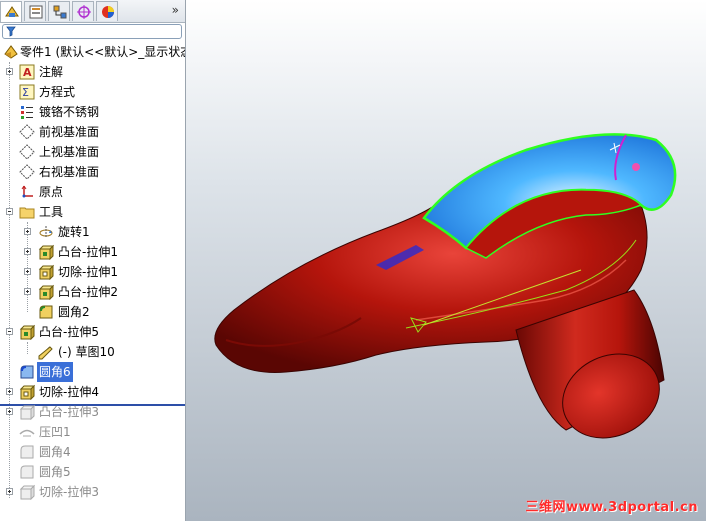  I want to click on tab-feature-manager, so click(11, 11).